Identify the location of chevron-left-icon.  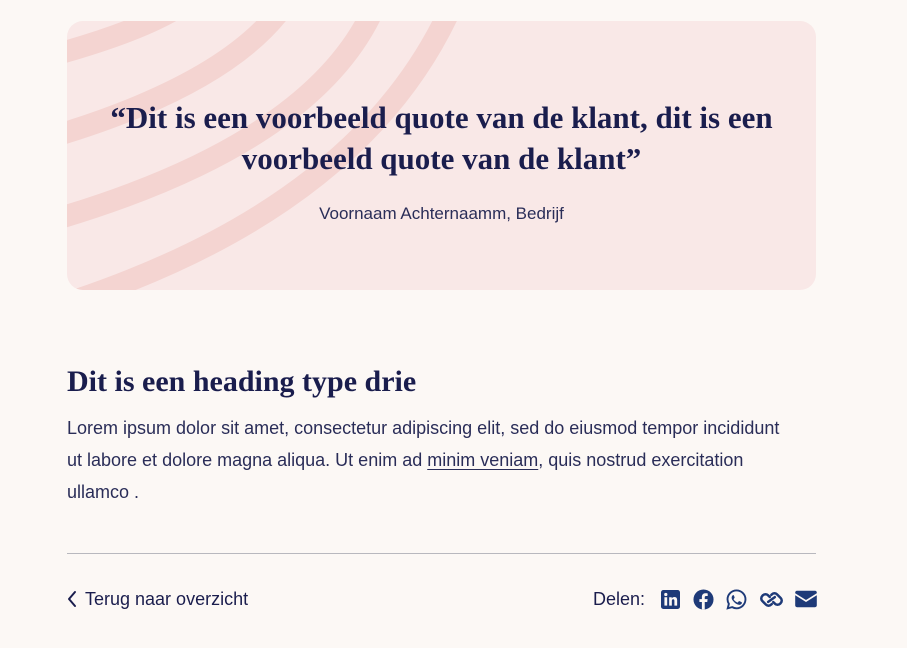
(72, 599).